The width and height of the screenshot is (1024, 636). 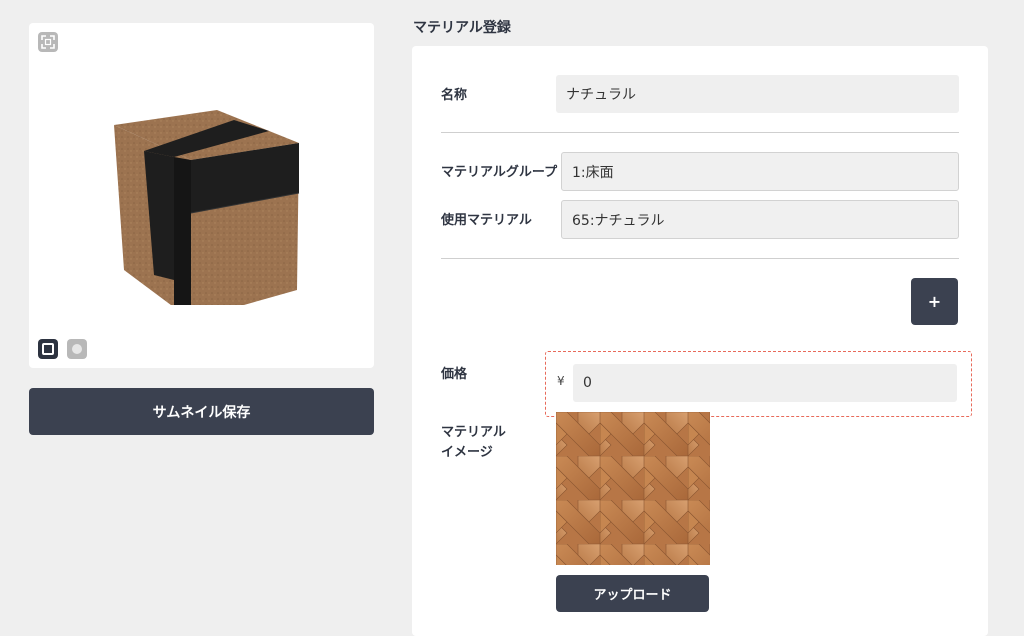 I want to click on save-thumbnail-button: サムネイル保存, so click(x=201, y=411).